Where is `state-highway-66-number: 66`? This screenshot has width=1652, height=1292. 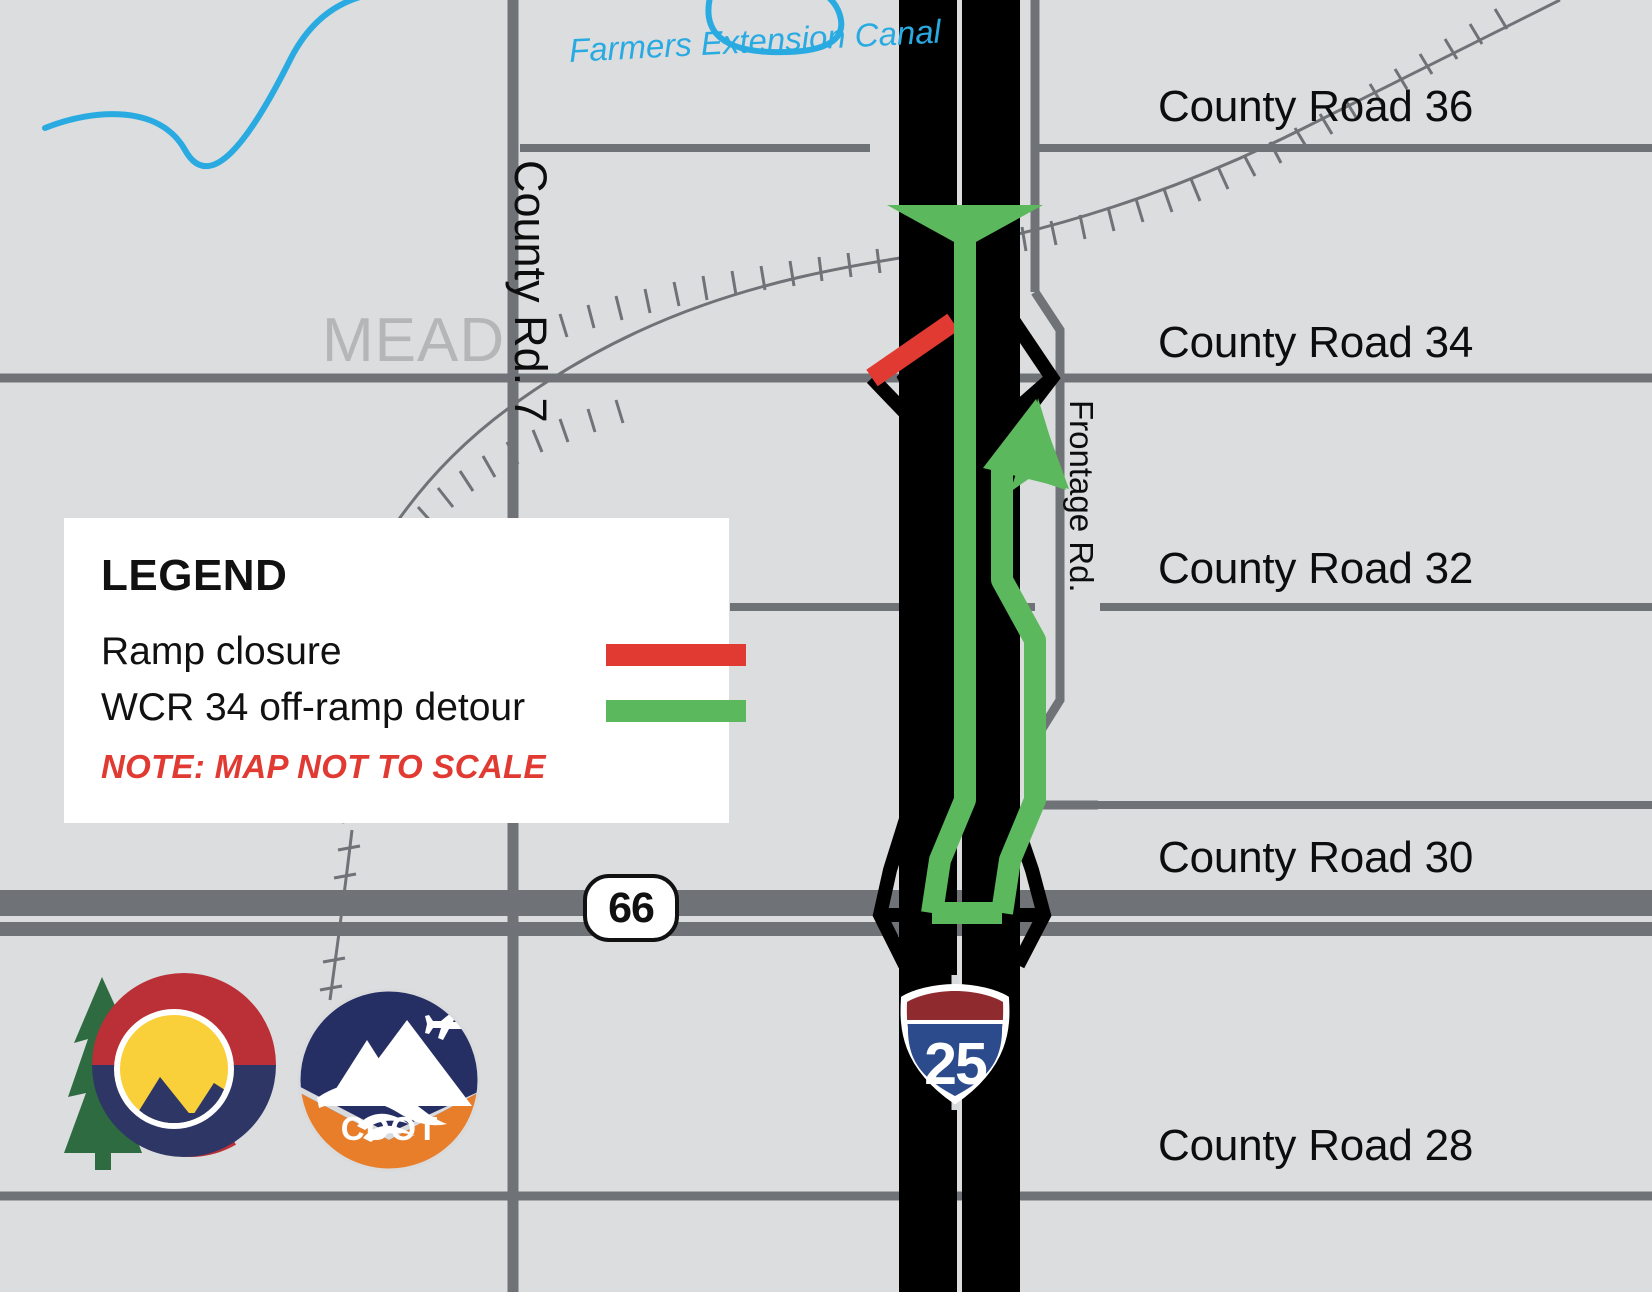
state-highway-66-number: 66 is located at coordinates (631, 907).